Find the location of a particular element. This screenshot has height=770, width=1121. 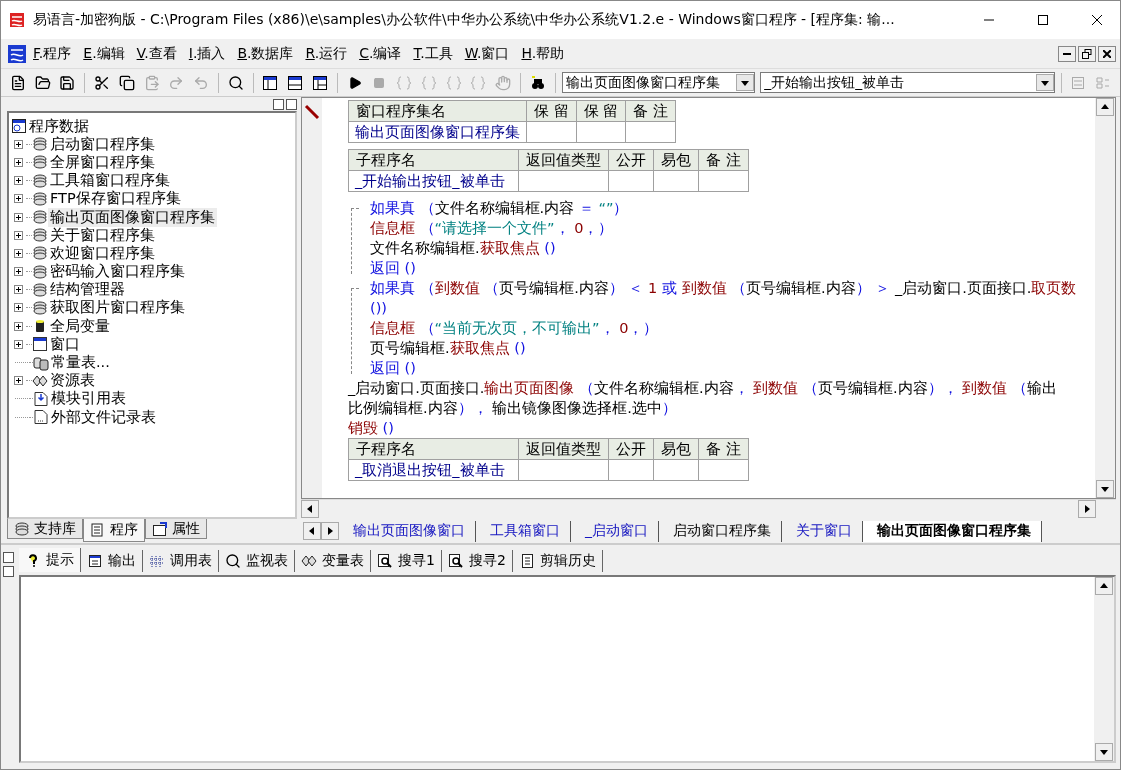

panel-tab: 提示 is located at coordinates (50, 560).